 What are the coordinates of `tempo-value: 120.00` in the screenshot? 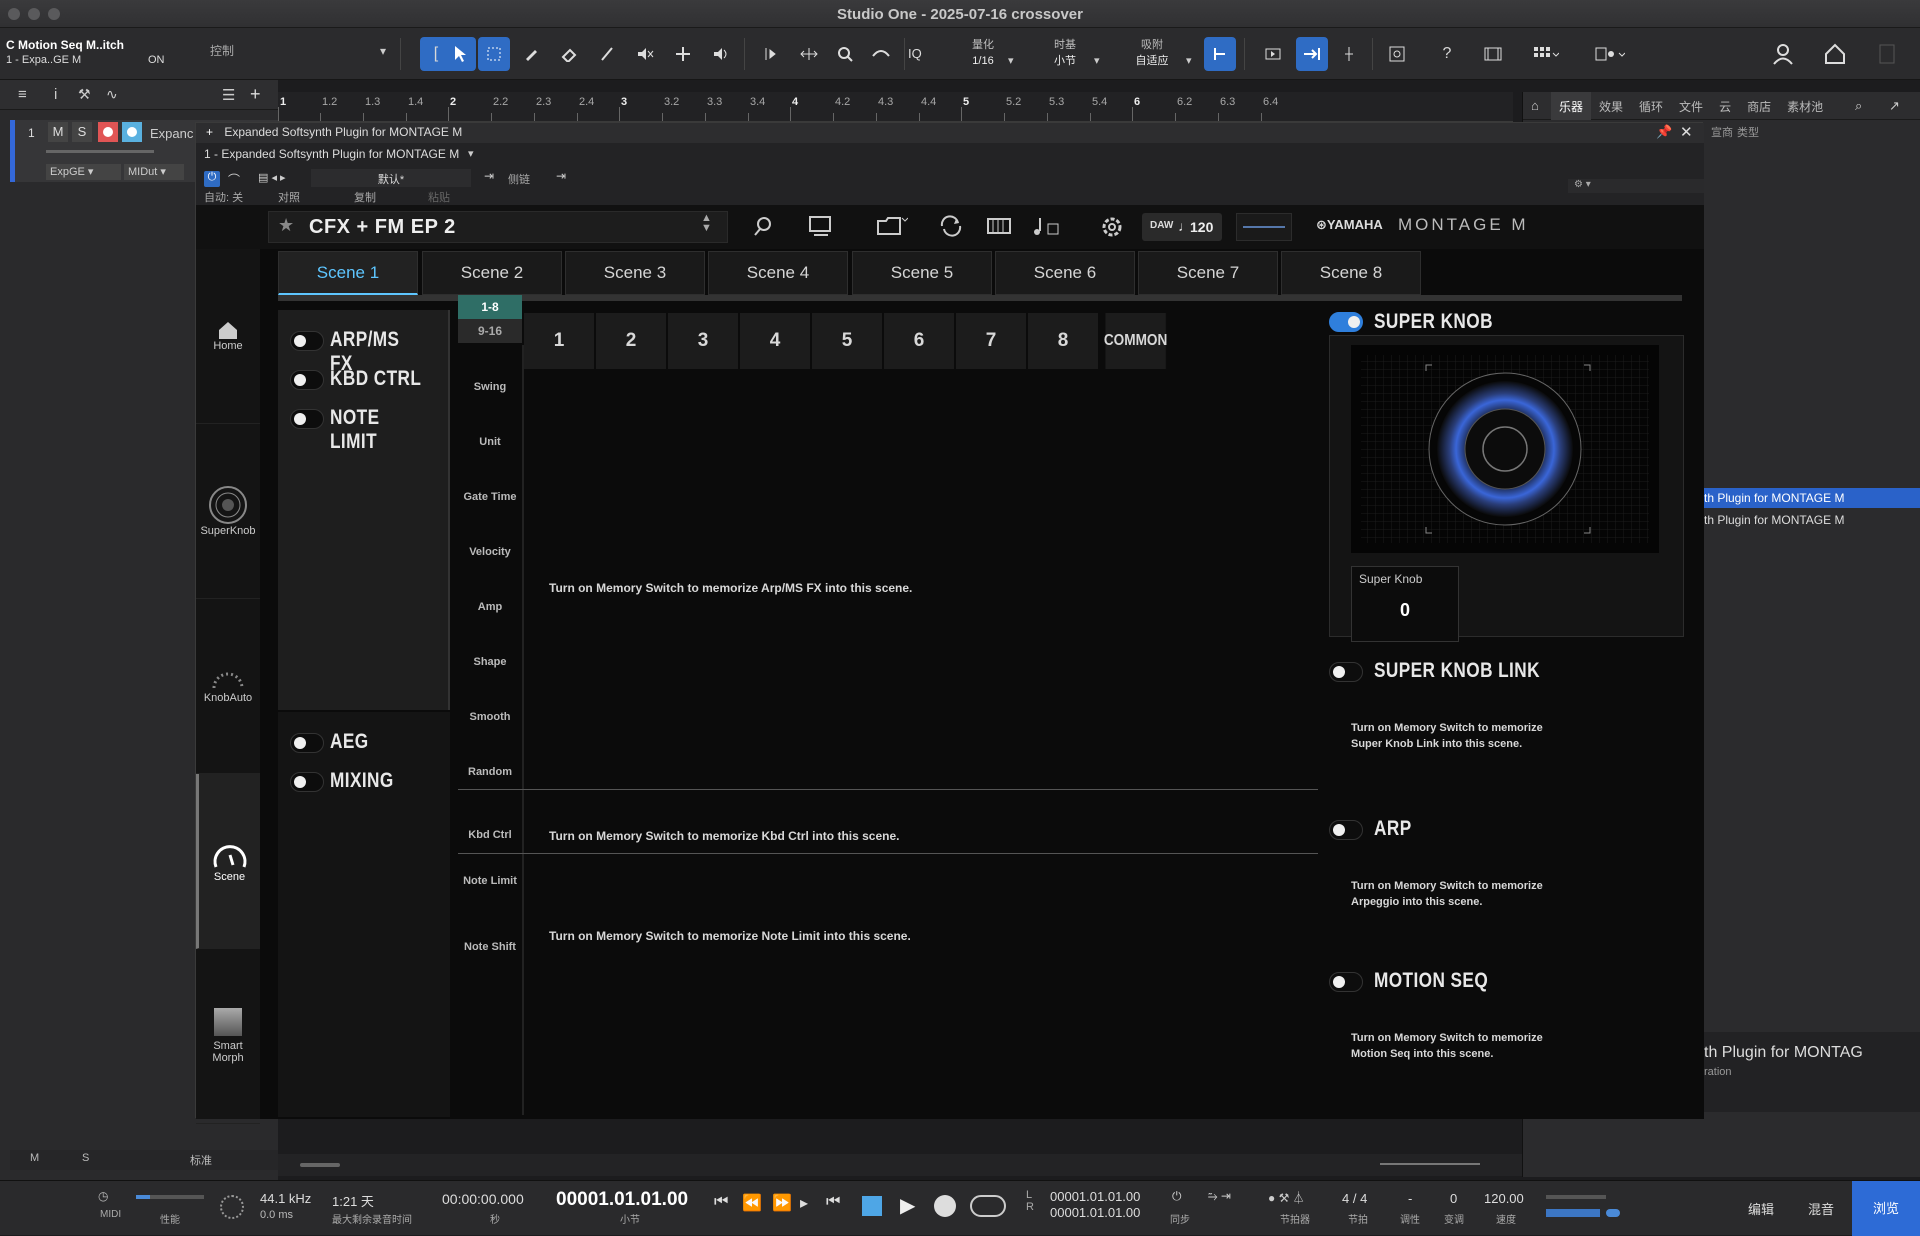 It's located at (1504, 1198).